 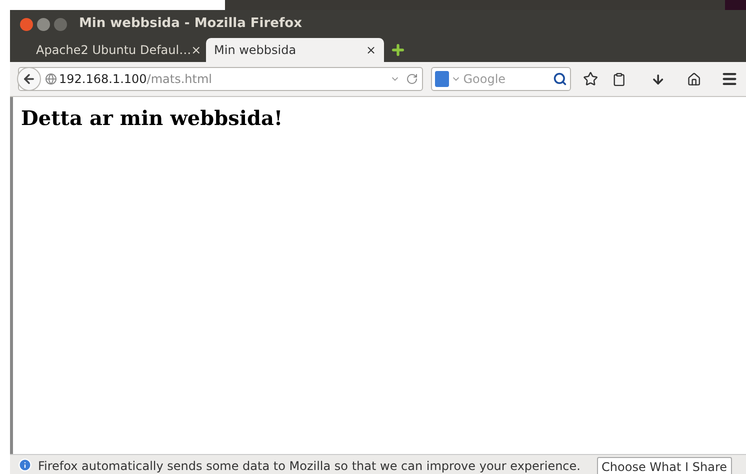 I want to click on new-tab-icon, so click(x=398, y=50).